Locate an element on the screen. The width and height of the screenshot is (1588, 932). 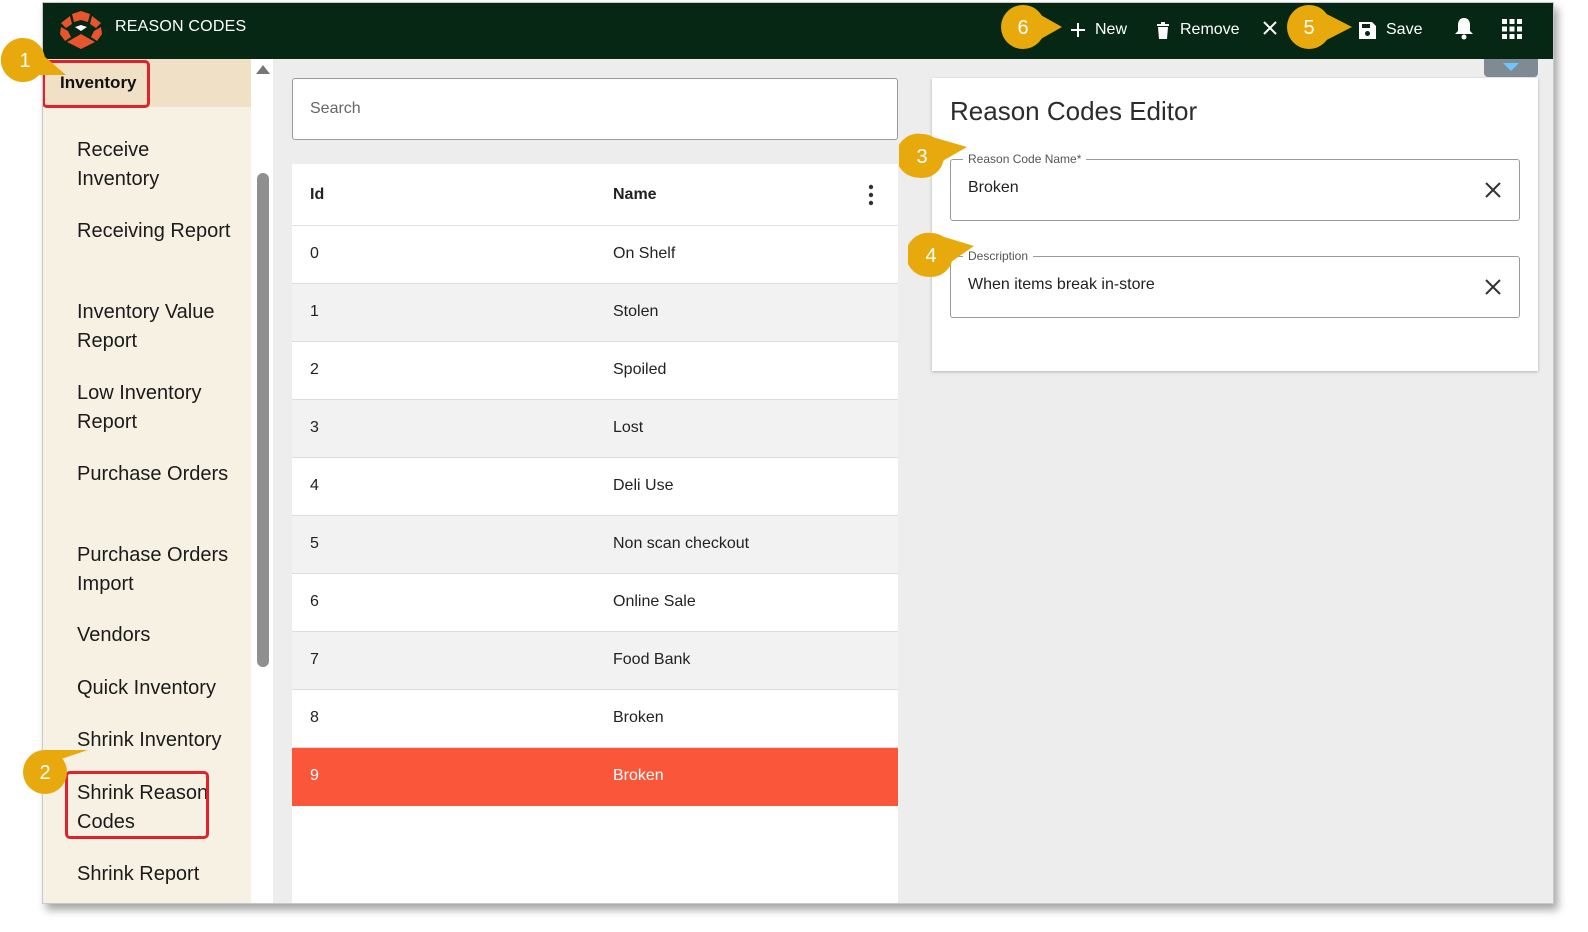
cell-name: Food Bank is located at coordinates (652, 659).